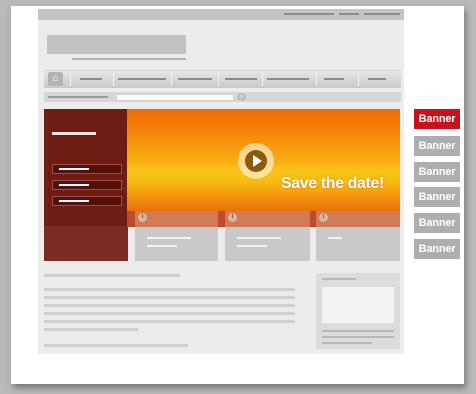 The image size is (476, 394). Describe the element at coordinates (257, 161) in the screenshot. I see `play-icon` at that location.